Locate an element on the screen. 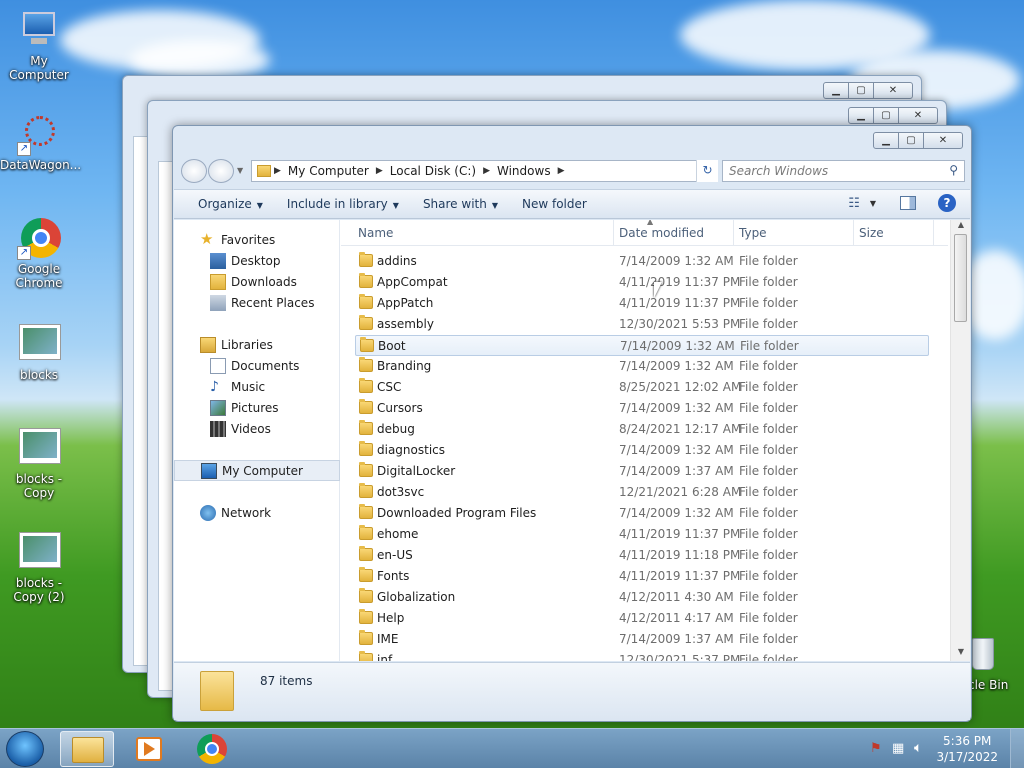 The width and height of the screenshot is (1024, 768). file-row: inf 12/30/2021 5:37 PM File folder is located at coordinates (642, 655).